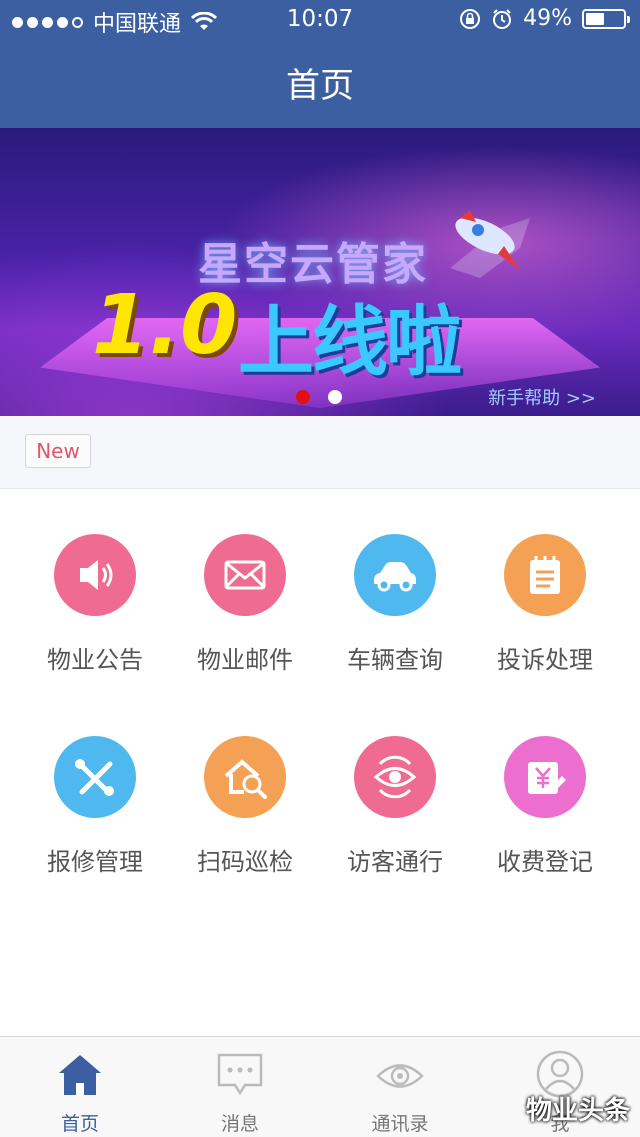 Image resolution: width=640 pixels, height=1137 pixels. I want to click on speaker-icon, so click(96, 575).